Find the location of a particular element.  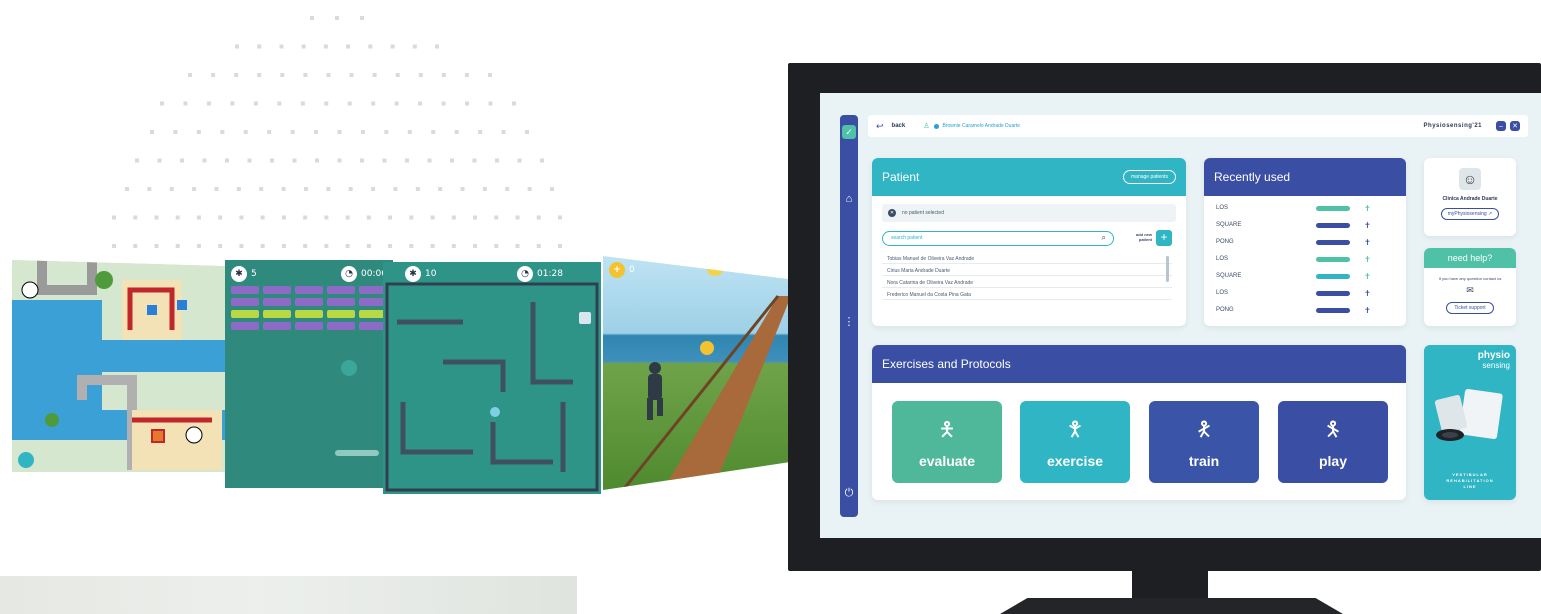

breakout-bricks is located at coordinates (309, 371).